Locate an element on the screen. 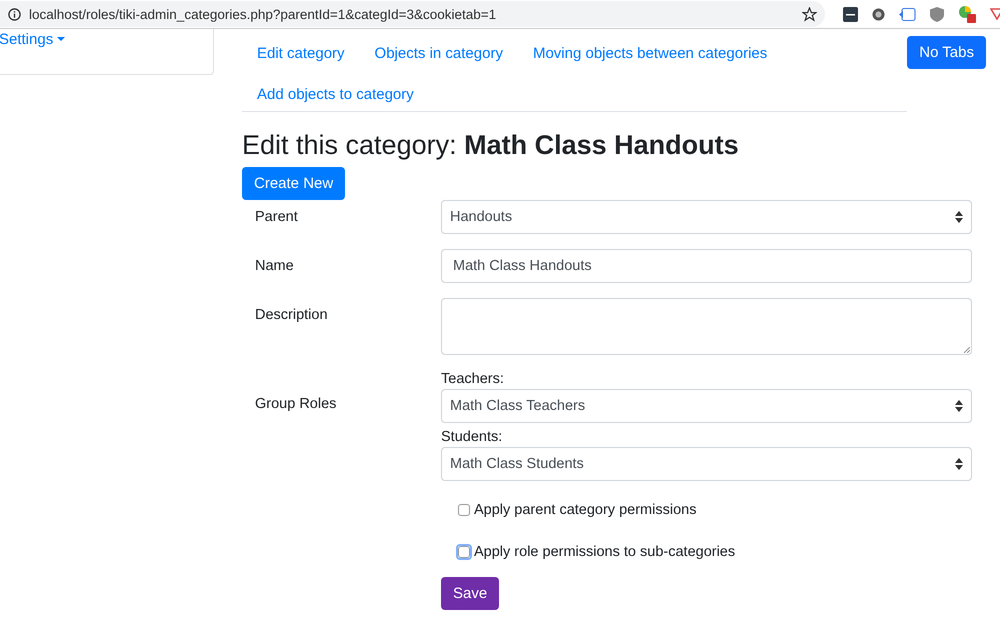 This screenshot has height=632, width=1000. star-icon is located at coordinates (809, 14).